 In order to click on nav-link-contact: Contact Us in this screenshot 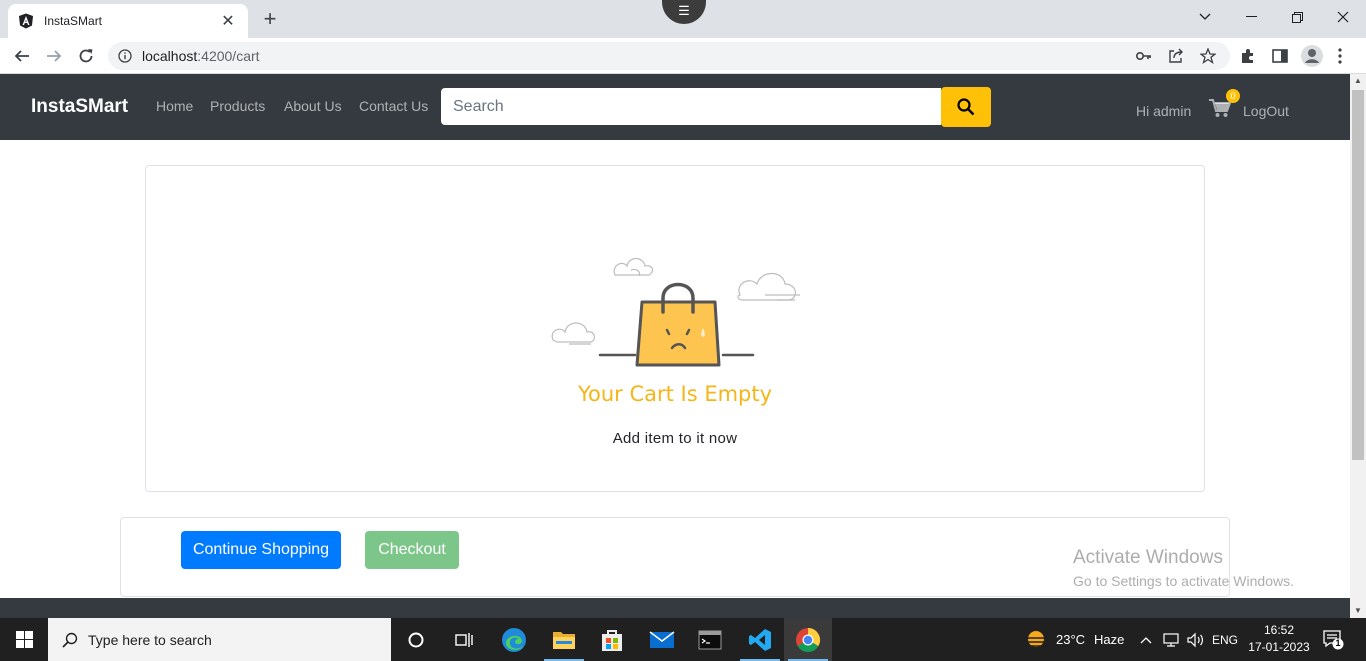, I will do `click(393, 106)`.